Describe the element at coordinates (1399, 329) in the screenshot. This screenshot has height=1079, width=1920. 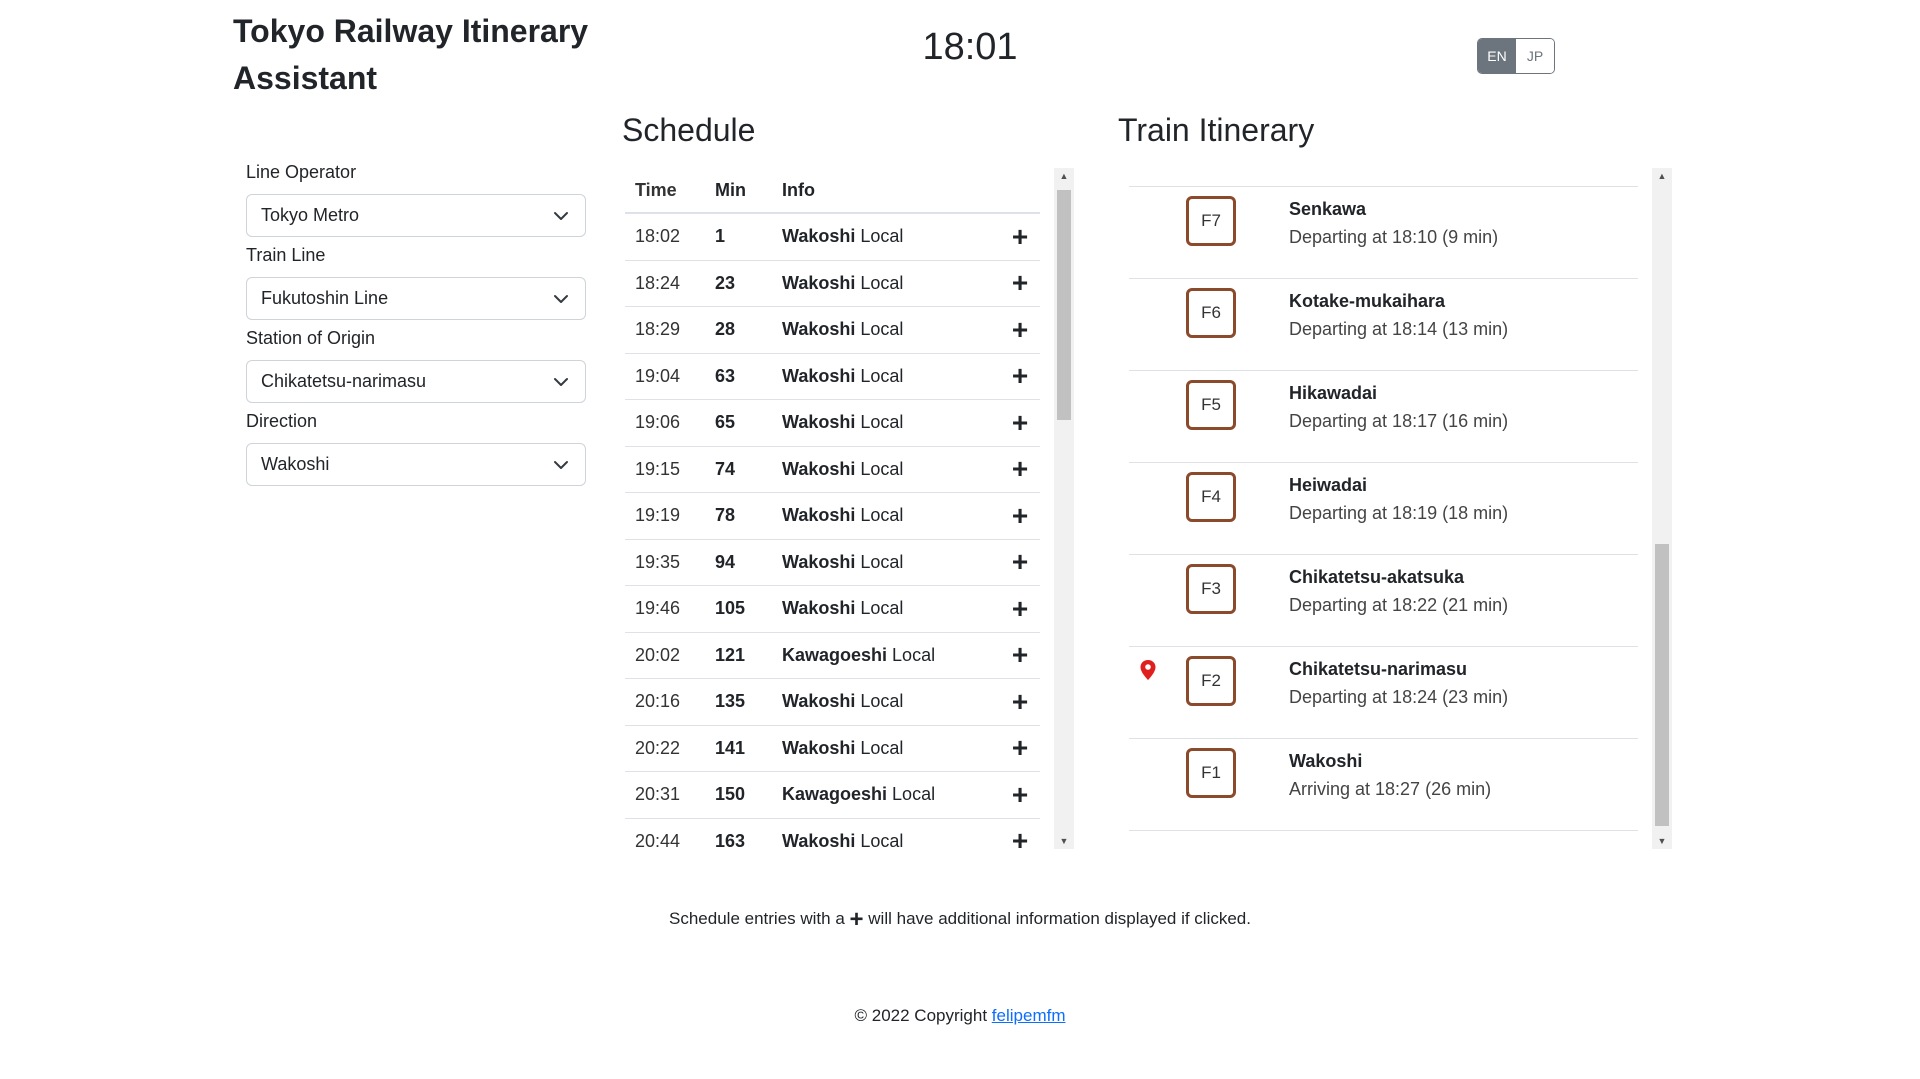
I see `station-time: Departing at 18:14 (13 min)` at that location.